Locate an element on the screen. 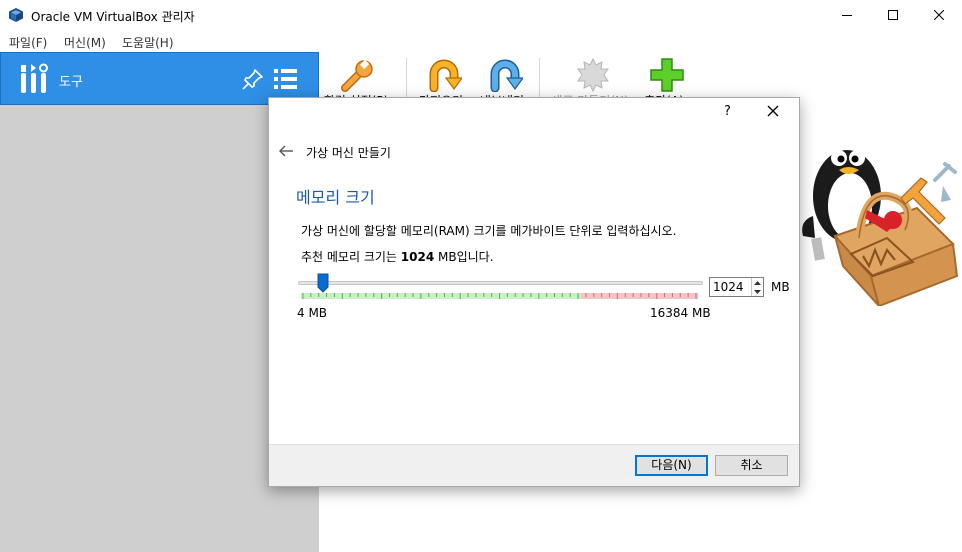  dialog-close-icon is located at coordinates (773, 111).